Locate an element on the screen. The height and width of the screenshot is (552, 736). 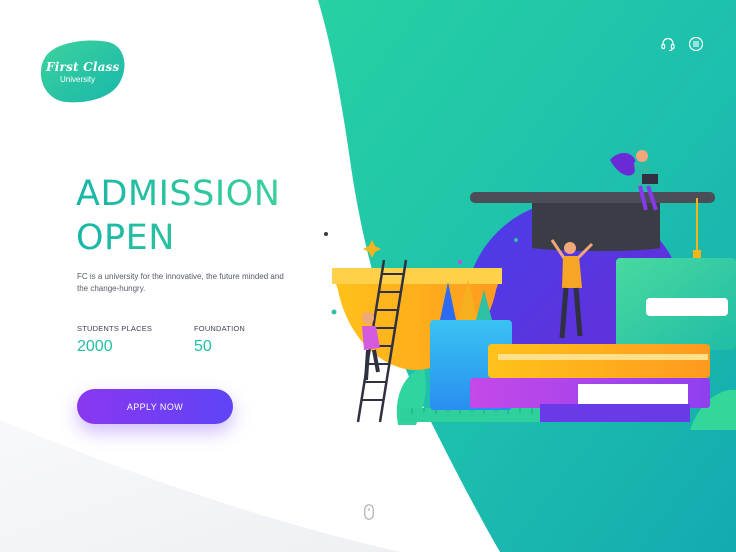
brand-logo: First Class University is located at coordinates (82, 72).